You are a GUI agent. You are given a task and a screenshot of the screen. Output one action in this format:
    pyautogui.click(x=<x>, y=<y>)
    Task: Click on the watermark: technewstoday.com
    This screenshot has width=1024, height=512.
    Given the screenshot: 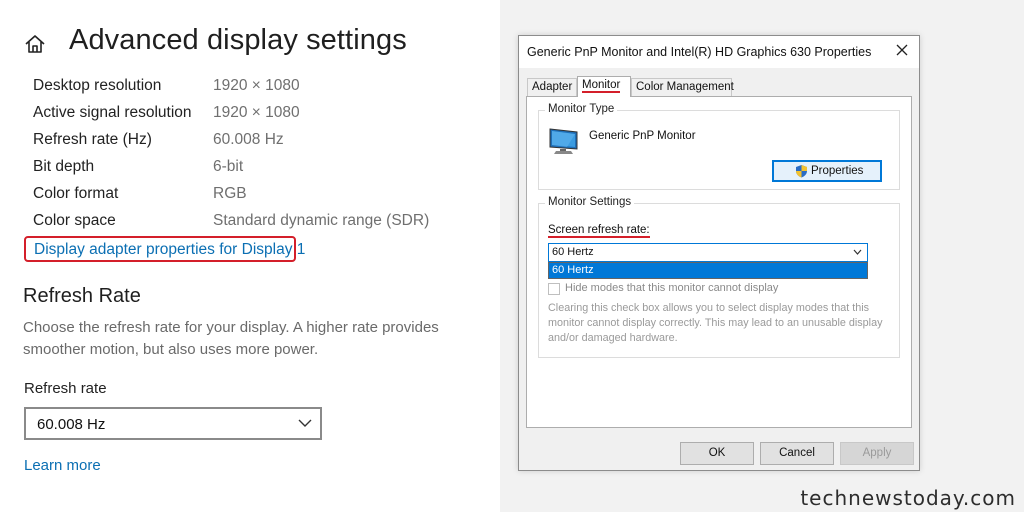 What is the action you would take?
    pyautogui.click(x=908, y=498)
    